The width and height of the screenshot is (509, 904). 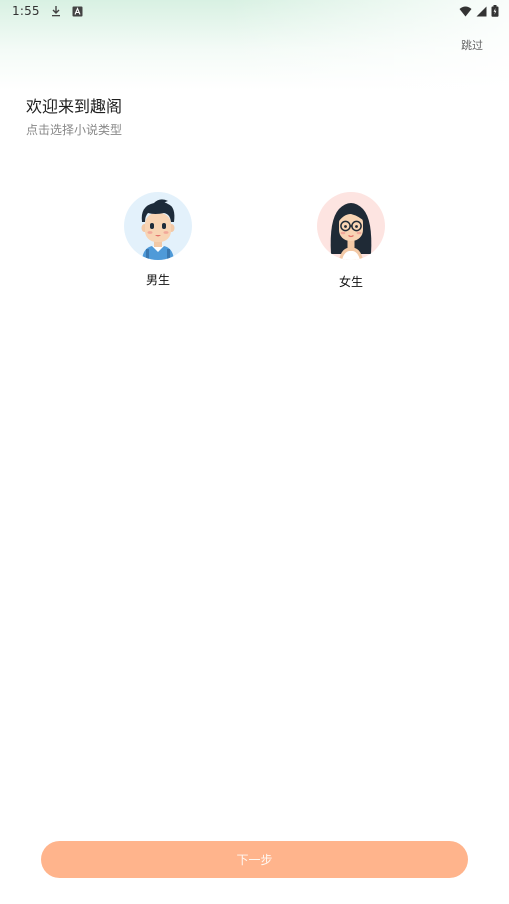 I want to click on status-bar-left: 1:55, so click(x=47, y=11).